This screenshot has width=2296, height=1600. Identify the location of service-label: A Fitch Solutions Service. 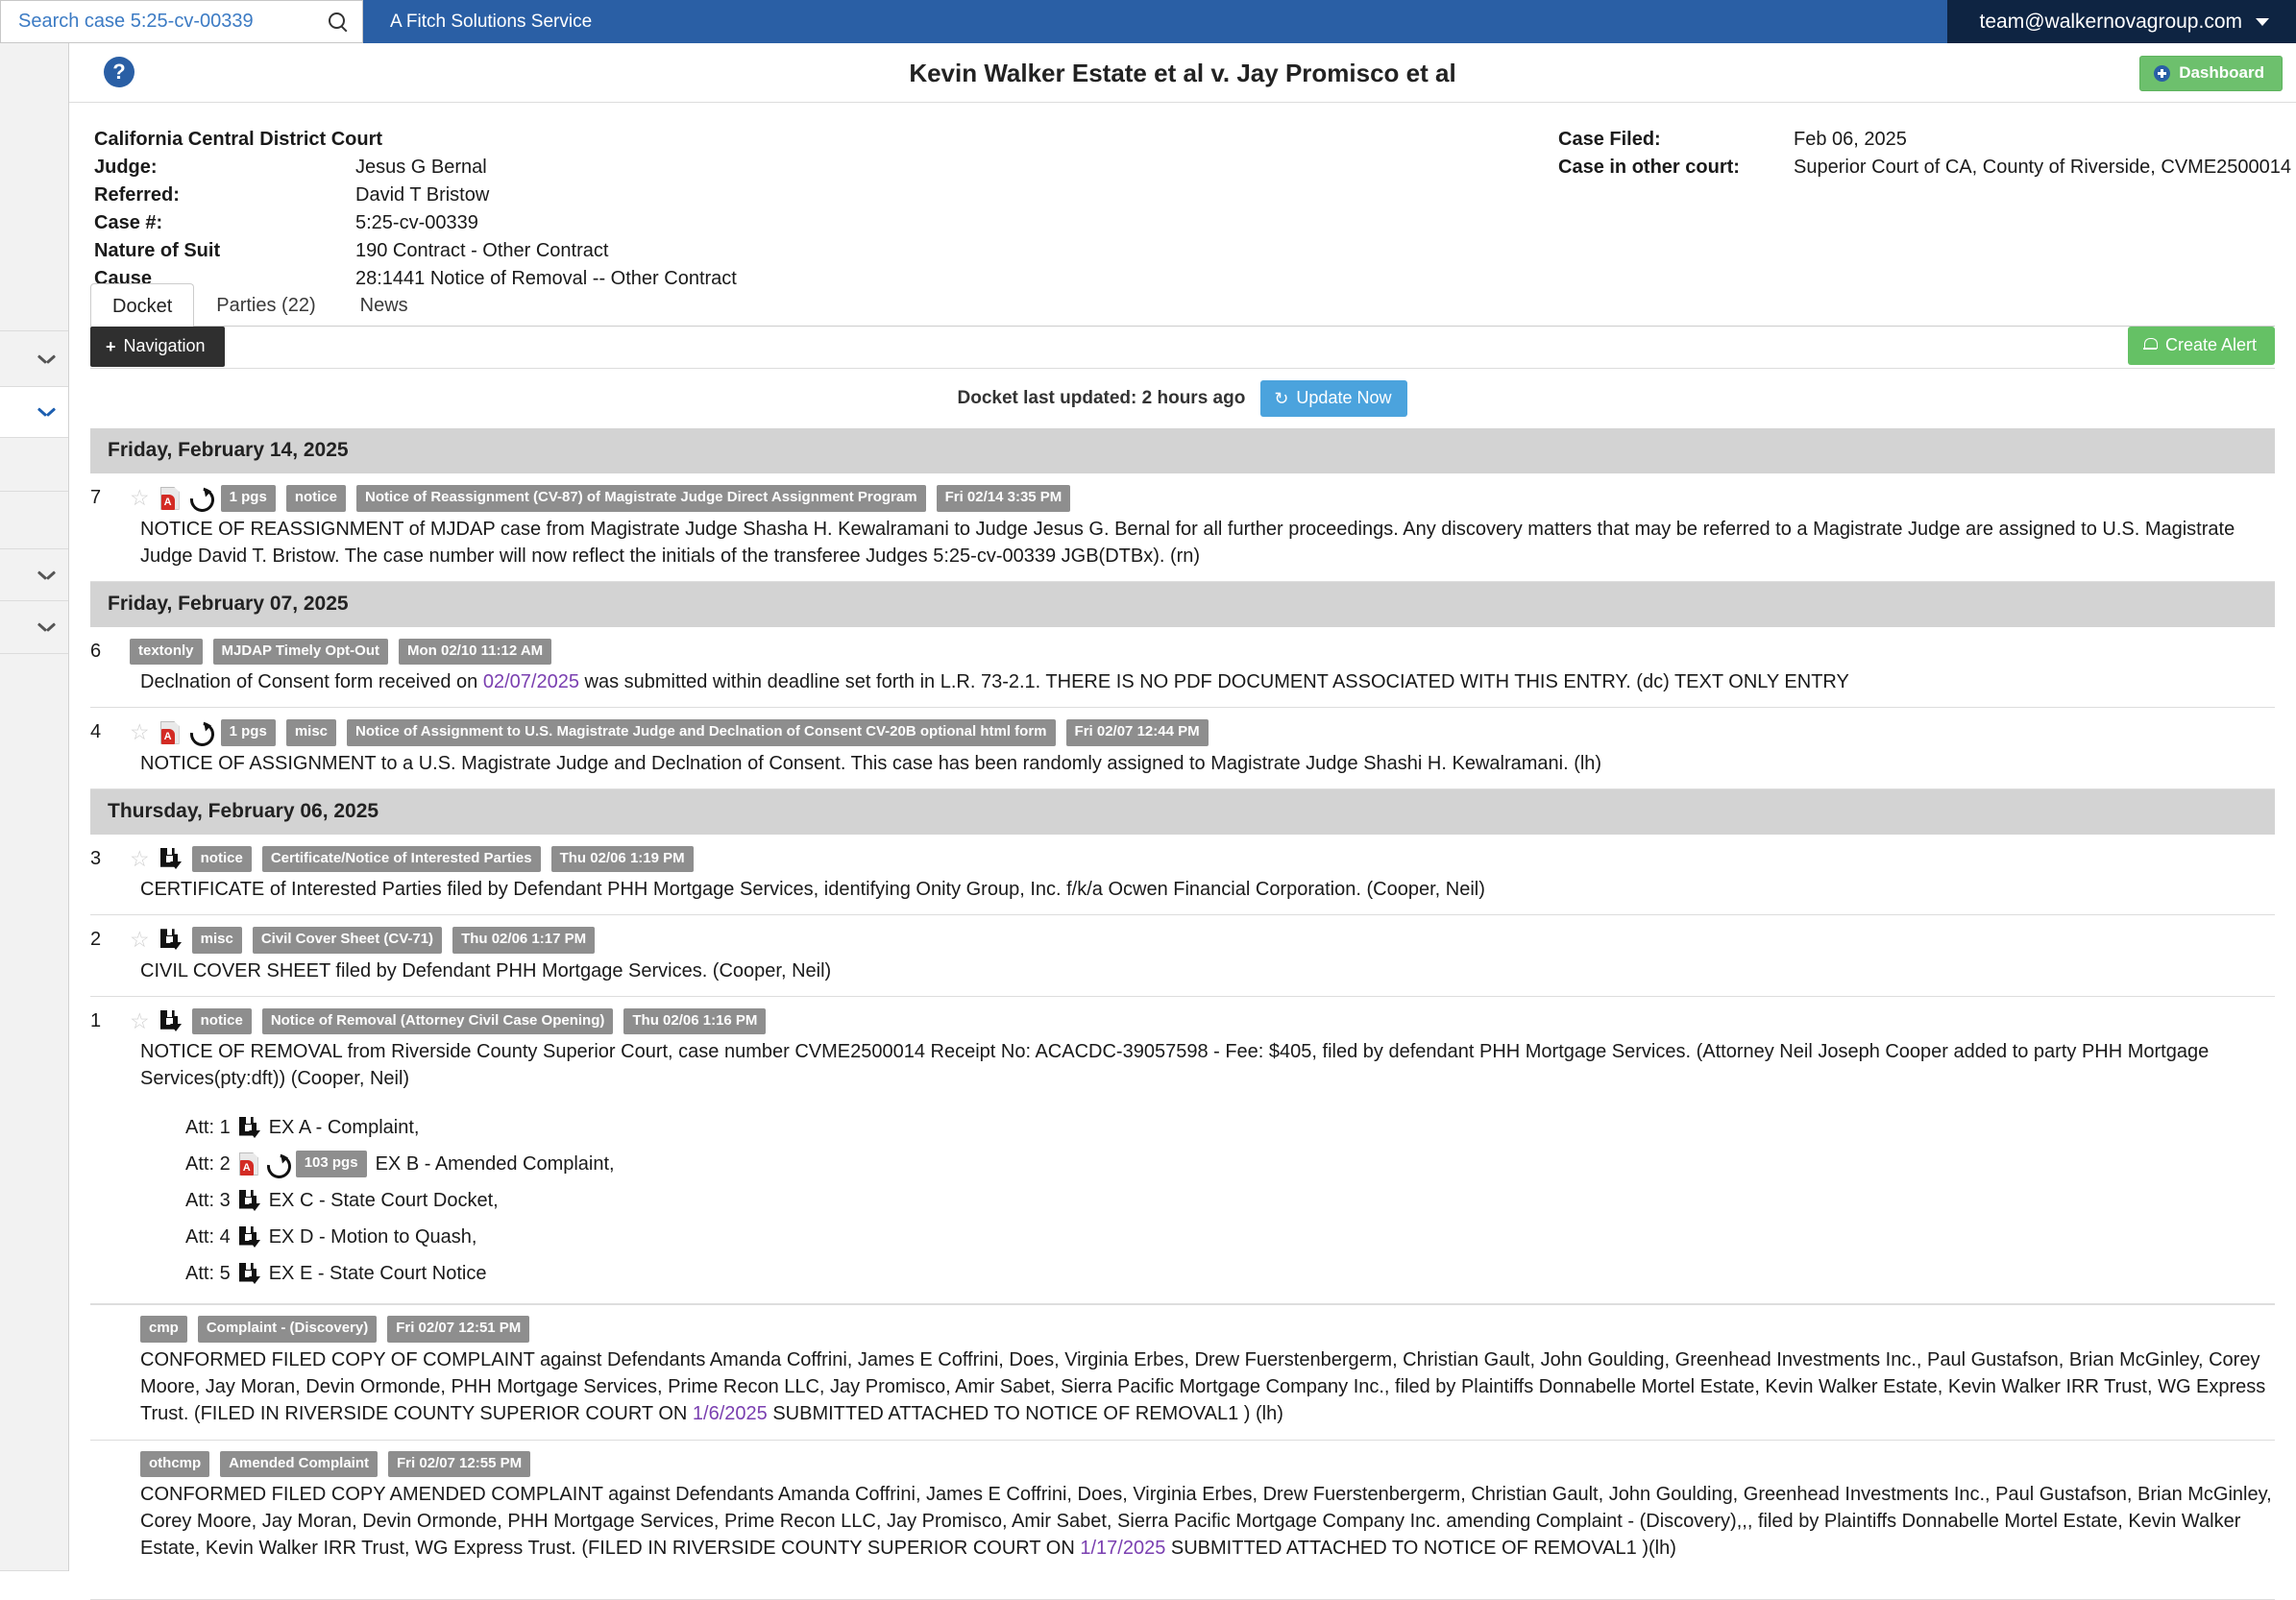
(491, 21).